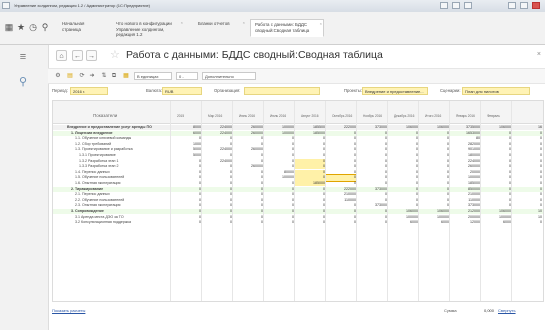  I want to click on table-cell: 222000, so click(341, 127).